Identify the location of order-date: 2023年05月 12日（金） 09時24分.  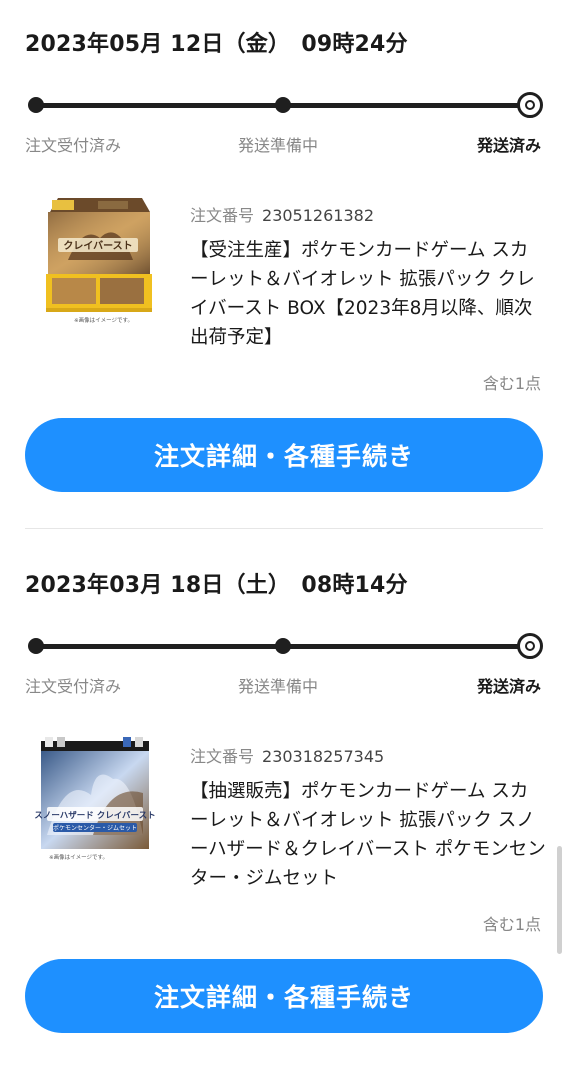
(216, 44).